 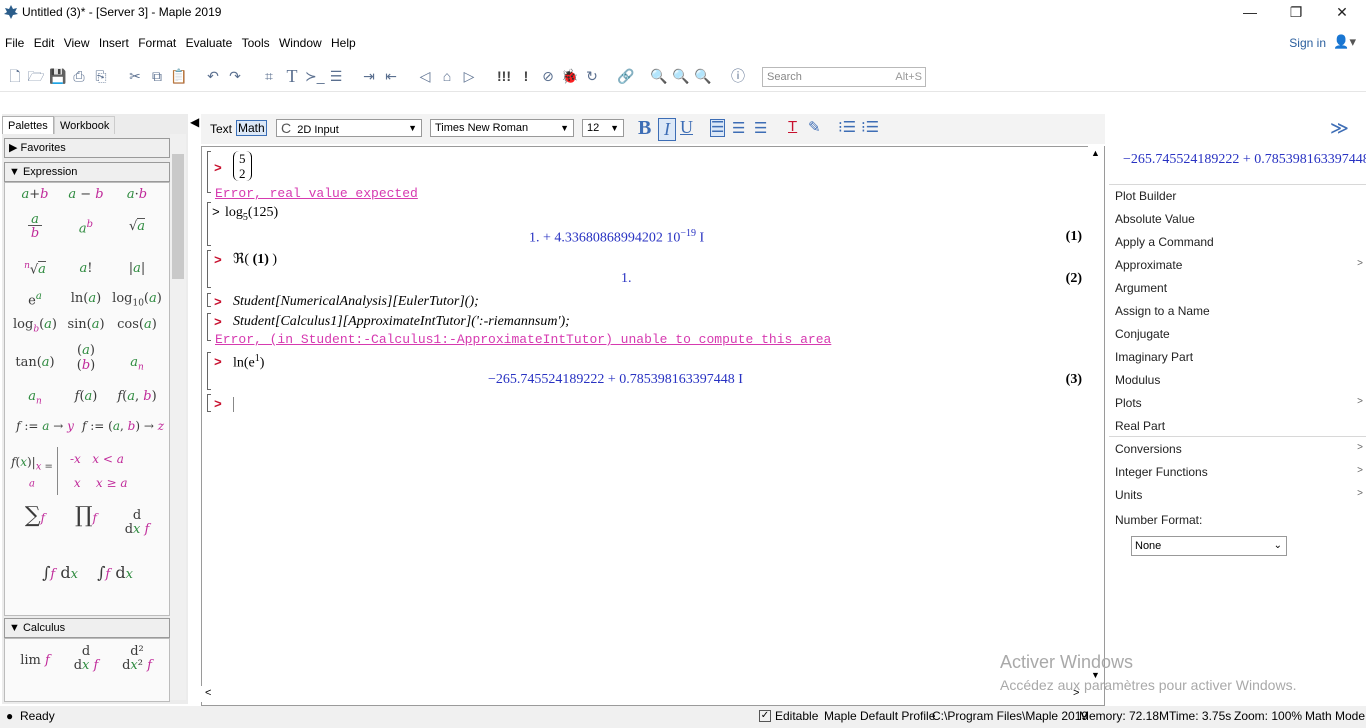 What do you see at coordinates (79, 76) in the screenshot?
I see `print-icon: ⎙` at bounding box center [79, 76].